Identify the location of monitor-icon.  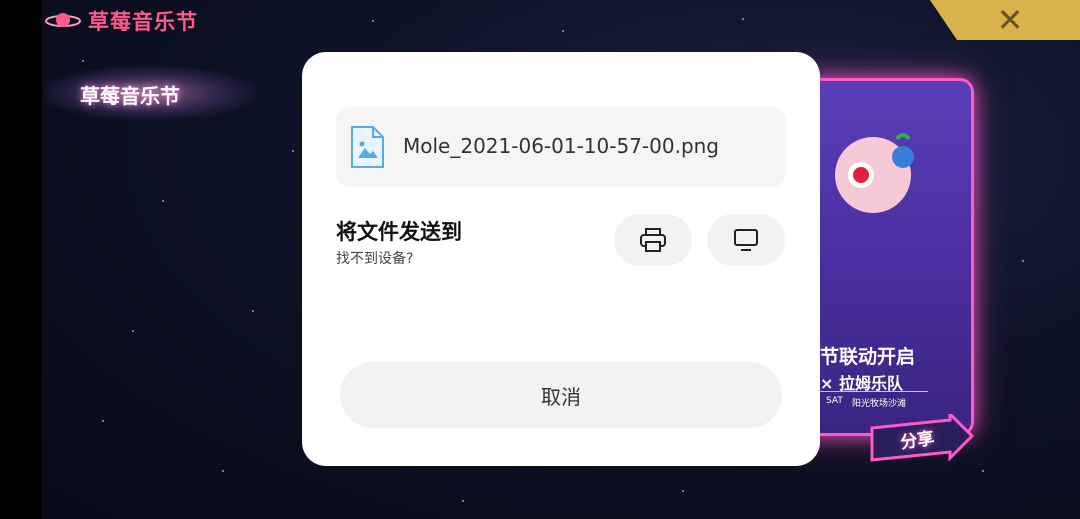
(746, 240).